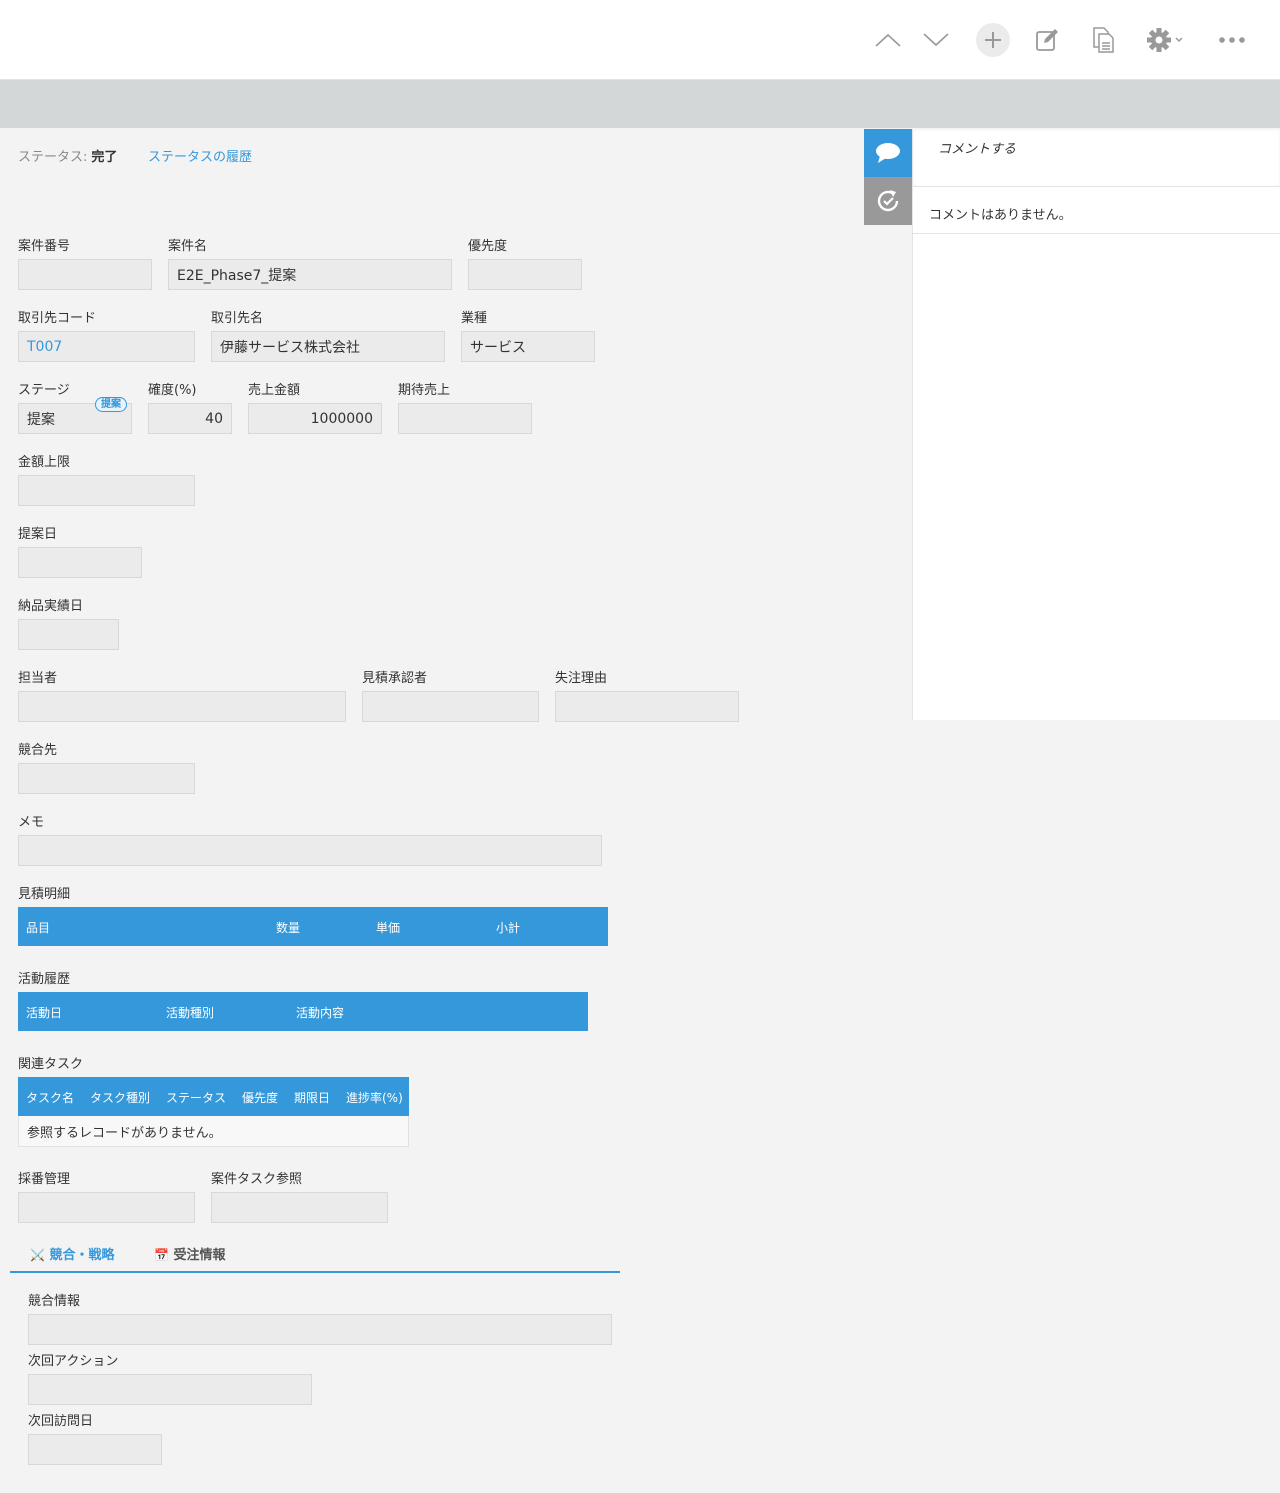 Image resolution: width=1280 pixels, height=1493 pixels. I want to click on task-table-title: 関連タスク, so click(51, 1064).